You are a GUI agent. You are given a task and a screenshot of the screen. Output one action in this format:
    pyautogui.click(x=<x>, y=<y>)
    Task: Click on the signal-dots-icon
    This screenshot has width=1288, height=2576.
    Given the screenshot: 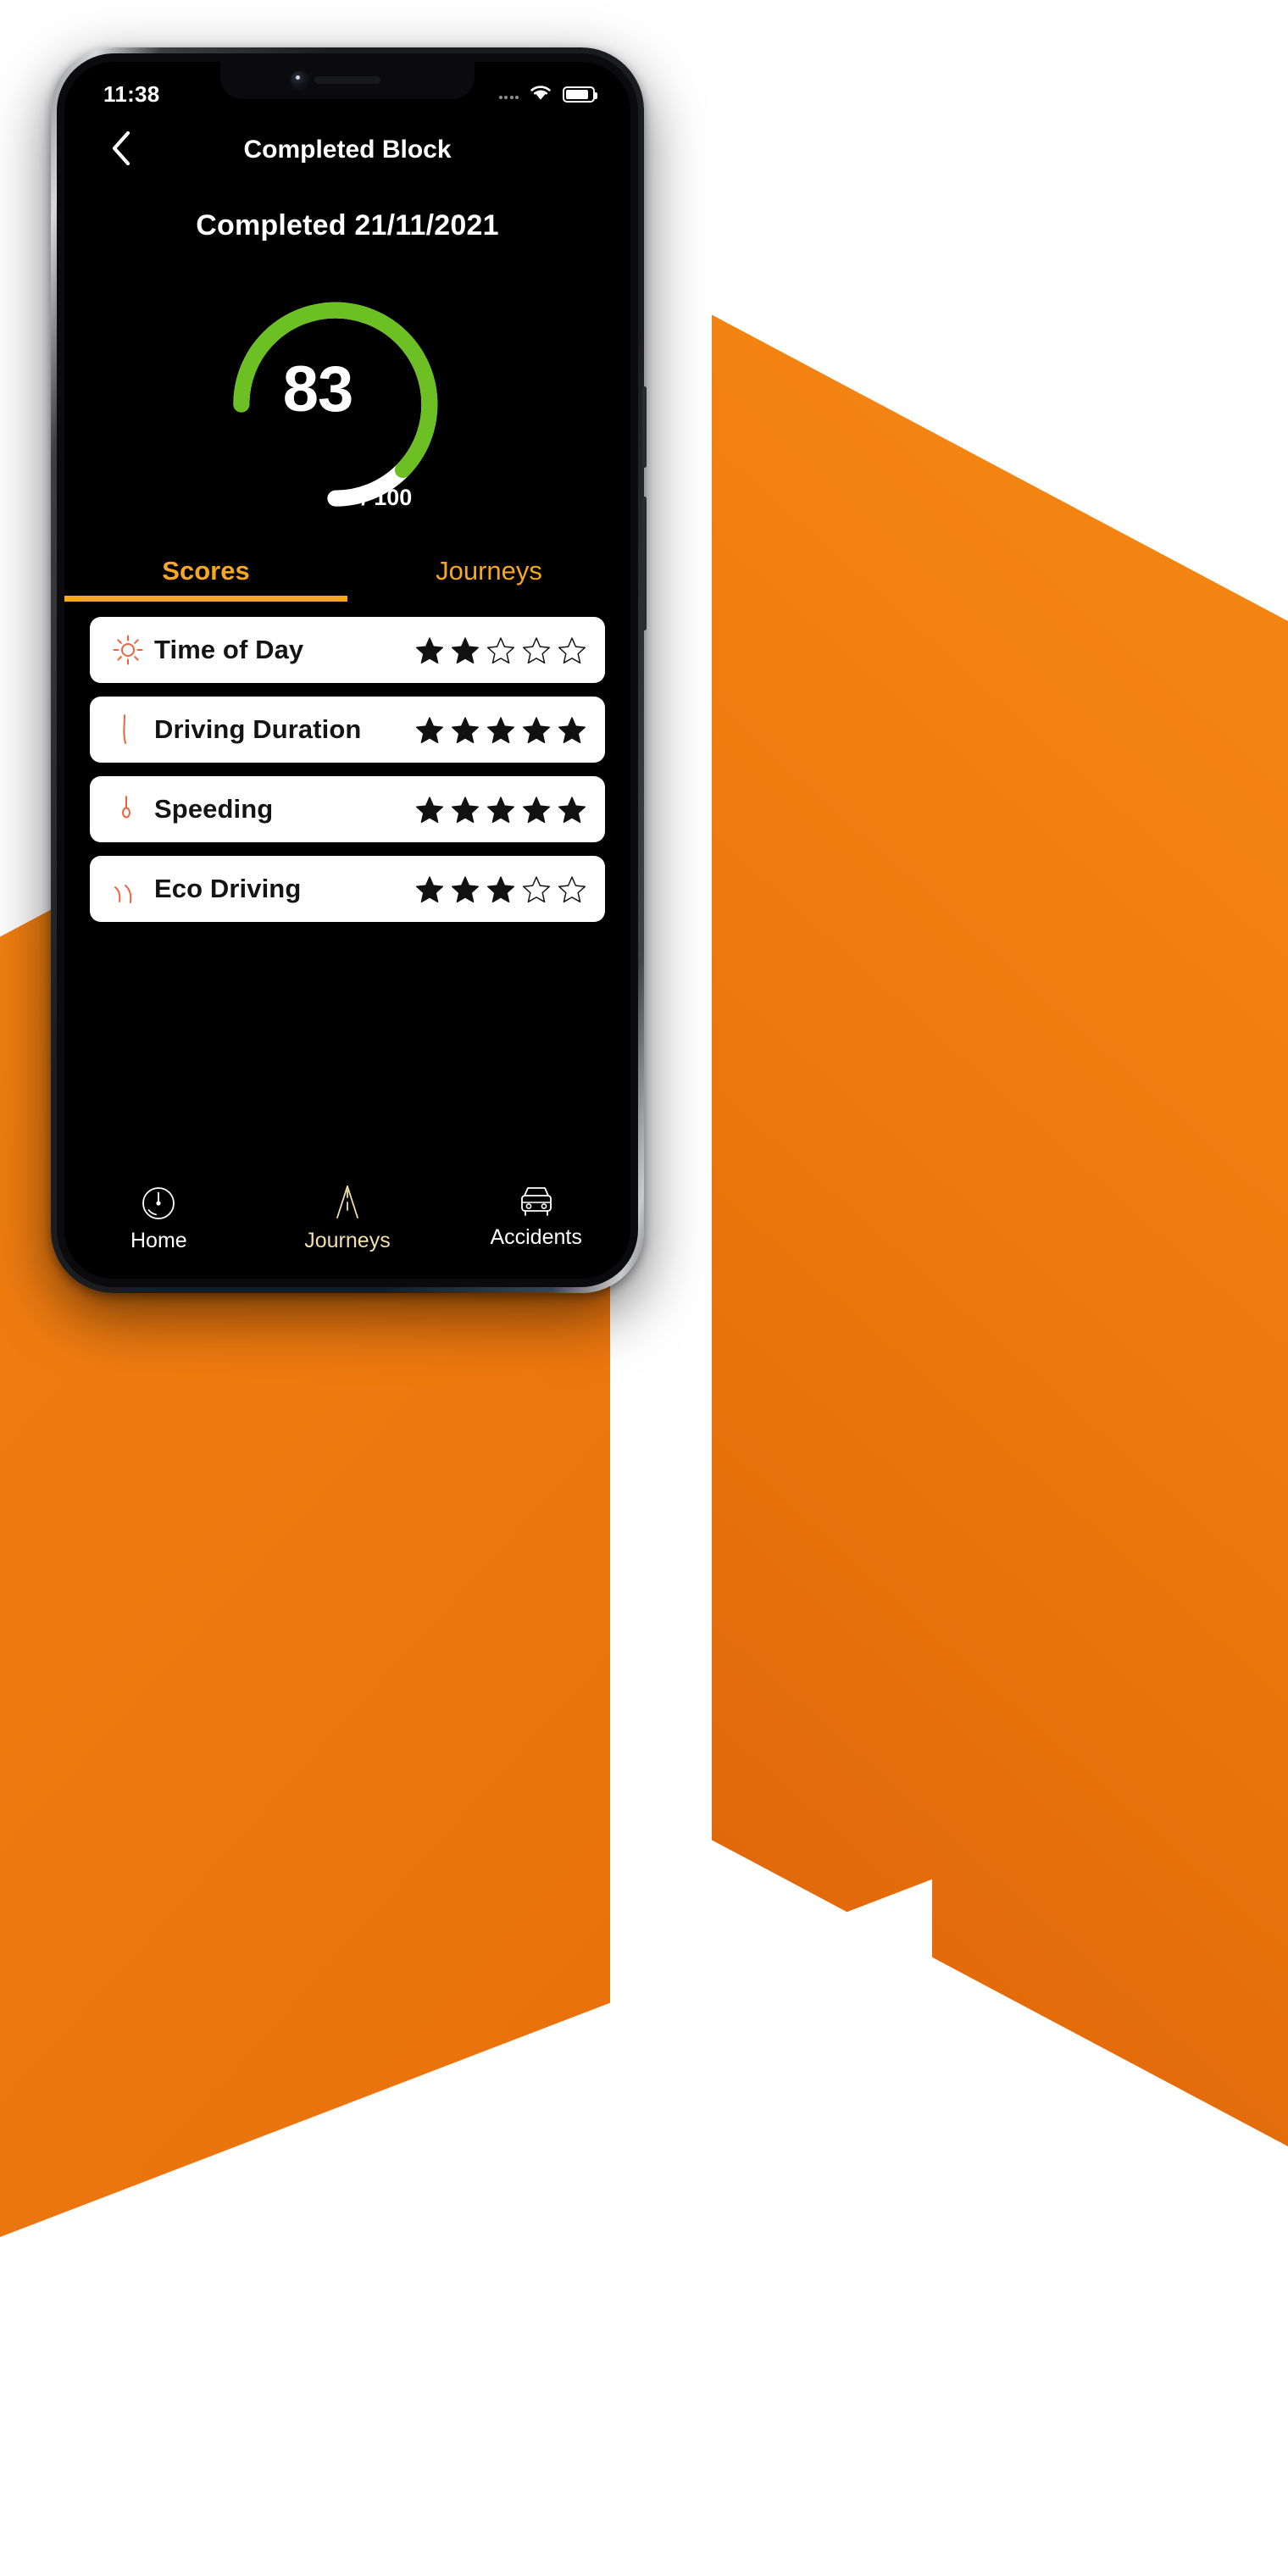 What is the action you would take?
    pyautogui.click(x=508, y=94)
    